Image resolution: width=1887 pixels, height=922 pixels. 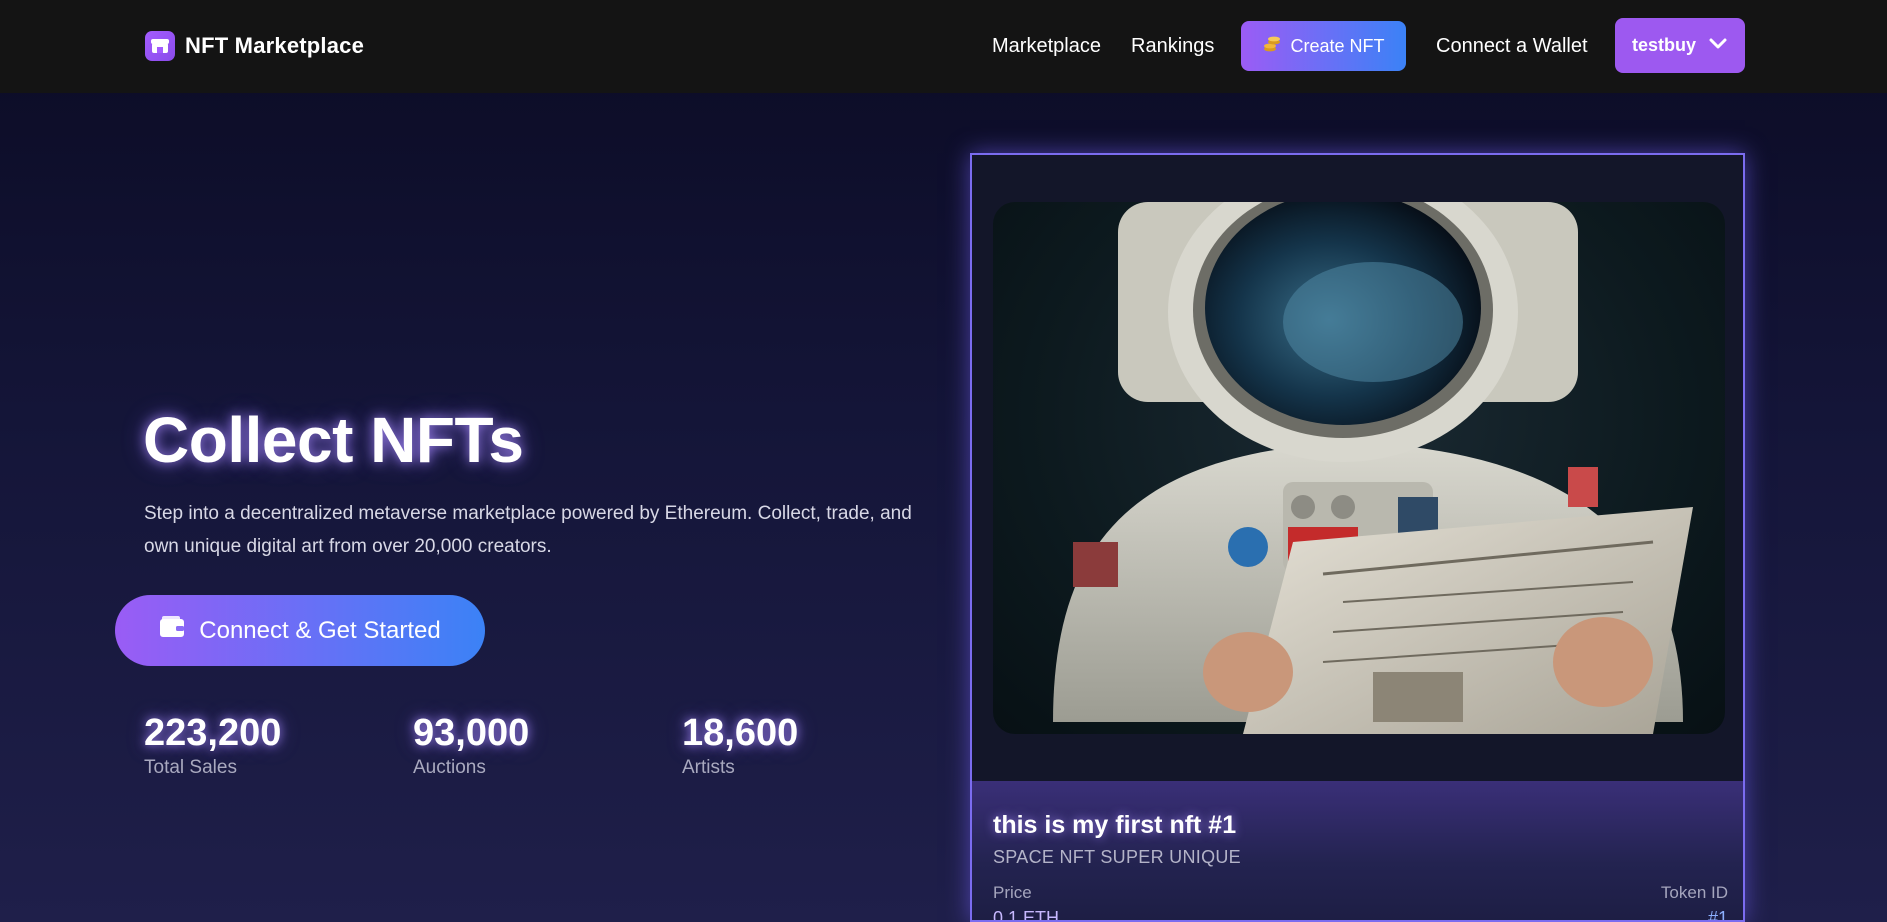 I want to click on nft-description: SPACE NFT SUPER UNIQUE, so click(x=1117, y=857).